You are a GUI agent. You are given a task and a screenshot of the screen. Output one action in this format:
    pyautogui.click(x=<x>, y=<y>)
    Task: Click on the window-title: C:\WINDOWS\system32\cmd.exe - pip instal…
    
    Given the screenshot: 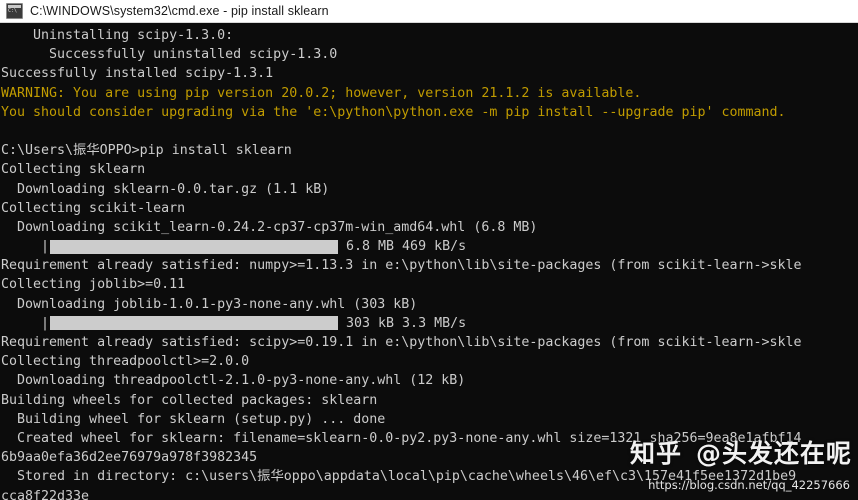 What is the action you would take?
    pyautogui.click(x=179, y=11)
    